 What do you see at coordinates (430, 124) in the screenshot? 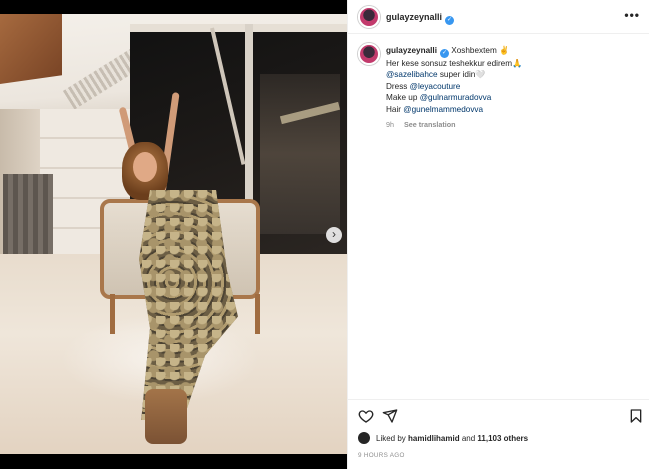
I see `see-translation-button: See translation` at bounding box center [430, 124].